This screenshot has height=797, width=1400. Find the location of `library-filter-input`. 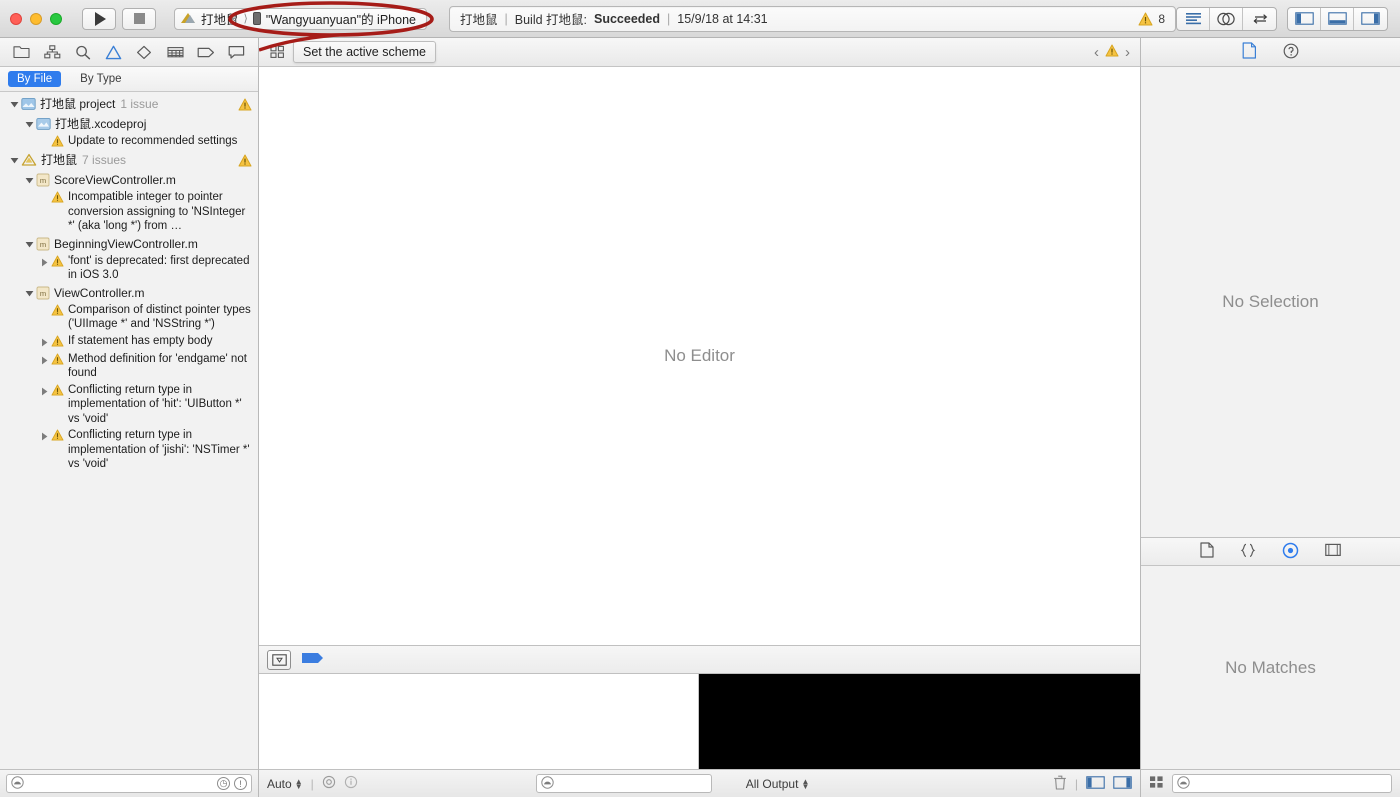

library-filter-input is located at coordinates (1290, 783).